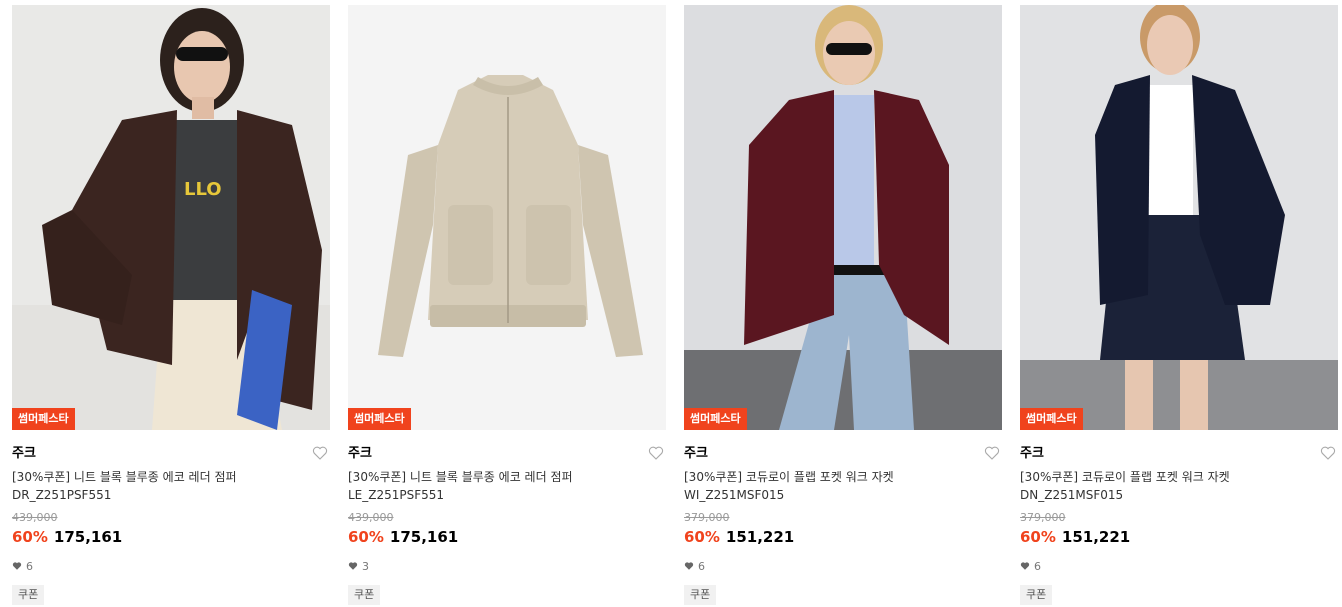 This screenshot has width=1342, height=607. Describe the element at coordinates (843, 495) in the screenshot. I see `product-code: WI_Z251MSF015` at that location.